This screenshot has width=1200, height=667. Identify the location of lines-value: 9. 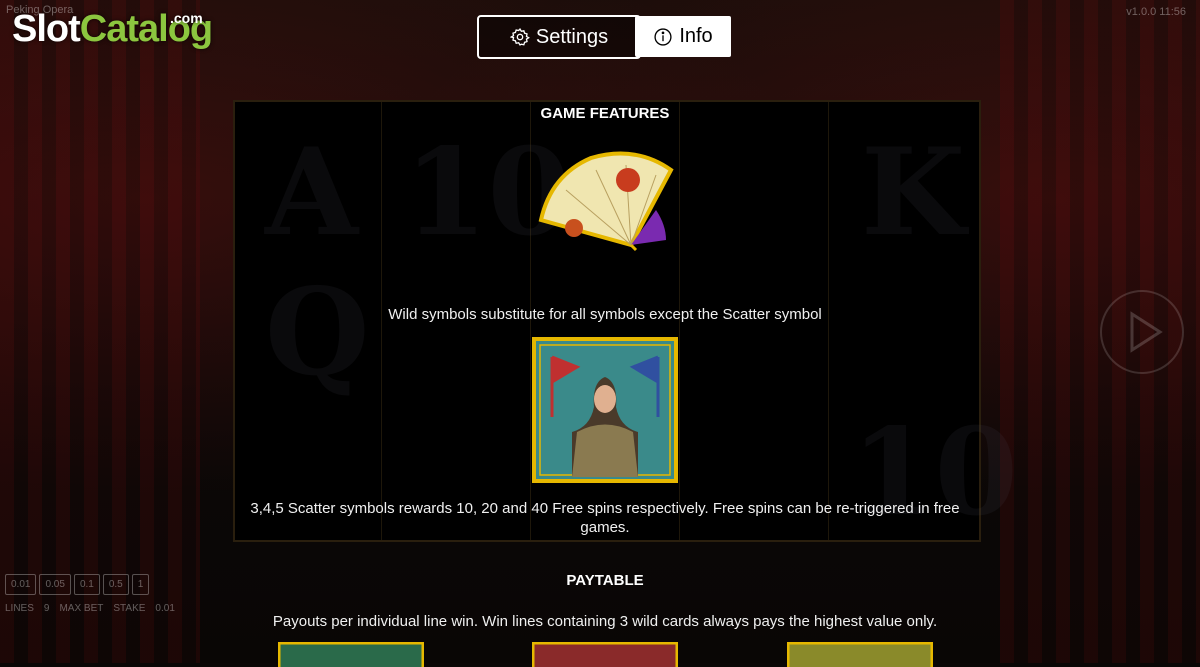
(46, 608).